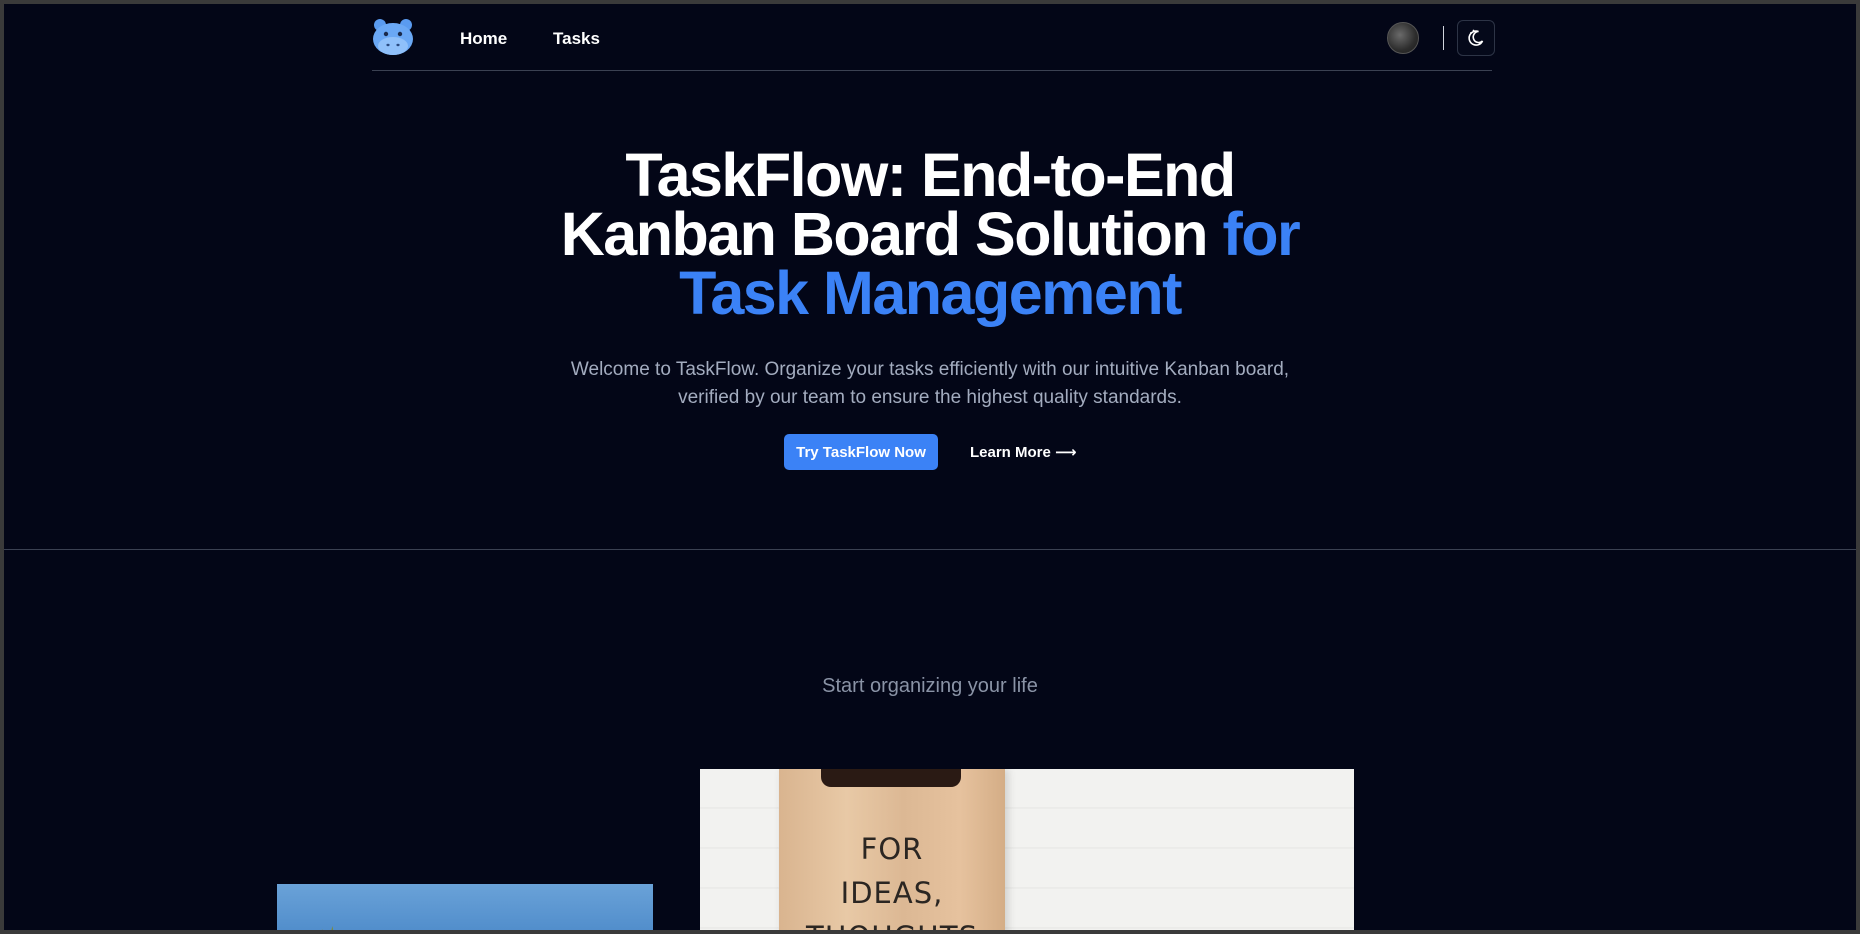 The height and width of the screenshot is (934, 1860). I want to click on nav-divider, so click(1443, 38).